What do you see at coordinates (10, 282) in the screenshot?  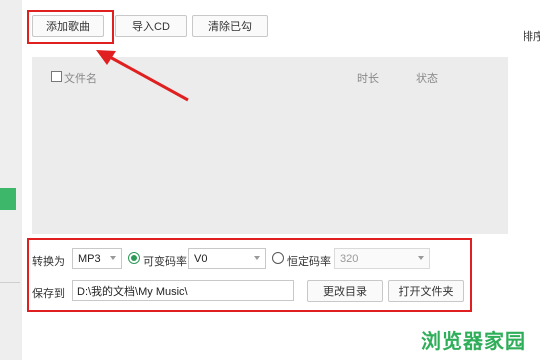 I see `background-divider` at bounding box center [10, 282].